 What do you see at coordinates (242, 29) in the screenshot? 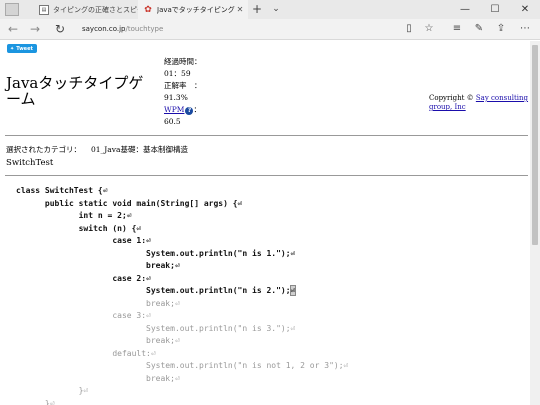
I see `address-bar: saycon.co.jp/touchtype` at bounding box center [242, 29].